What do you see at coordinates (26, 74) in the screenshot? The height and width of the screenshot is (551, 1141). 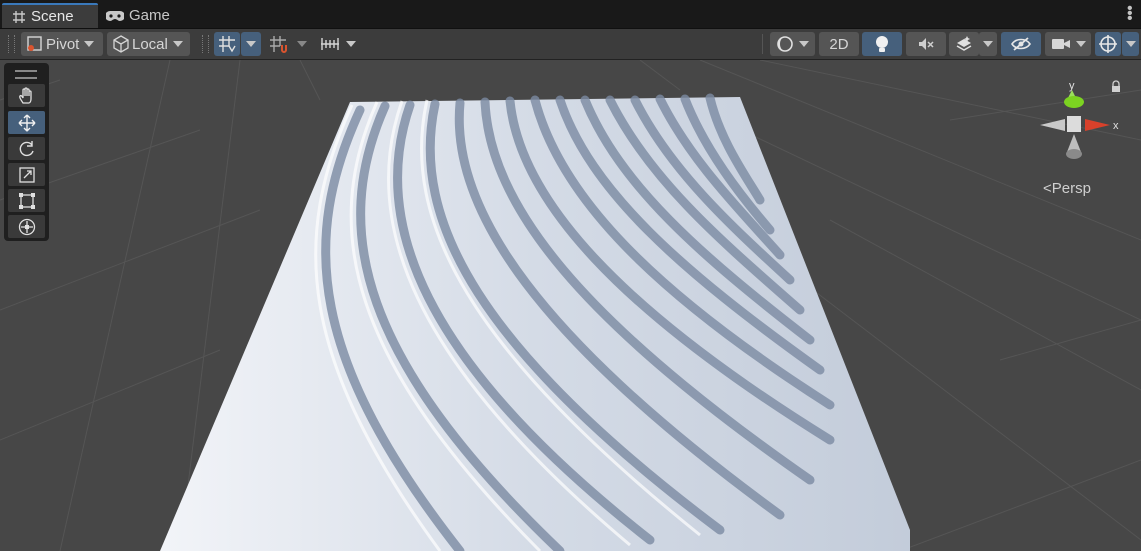 I see `palette-grip` at bounding box center [26, 74].